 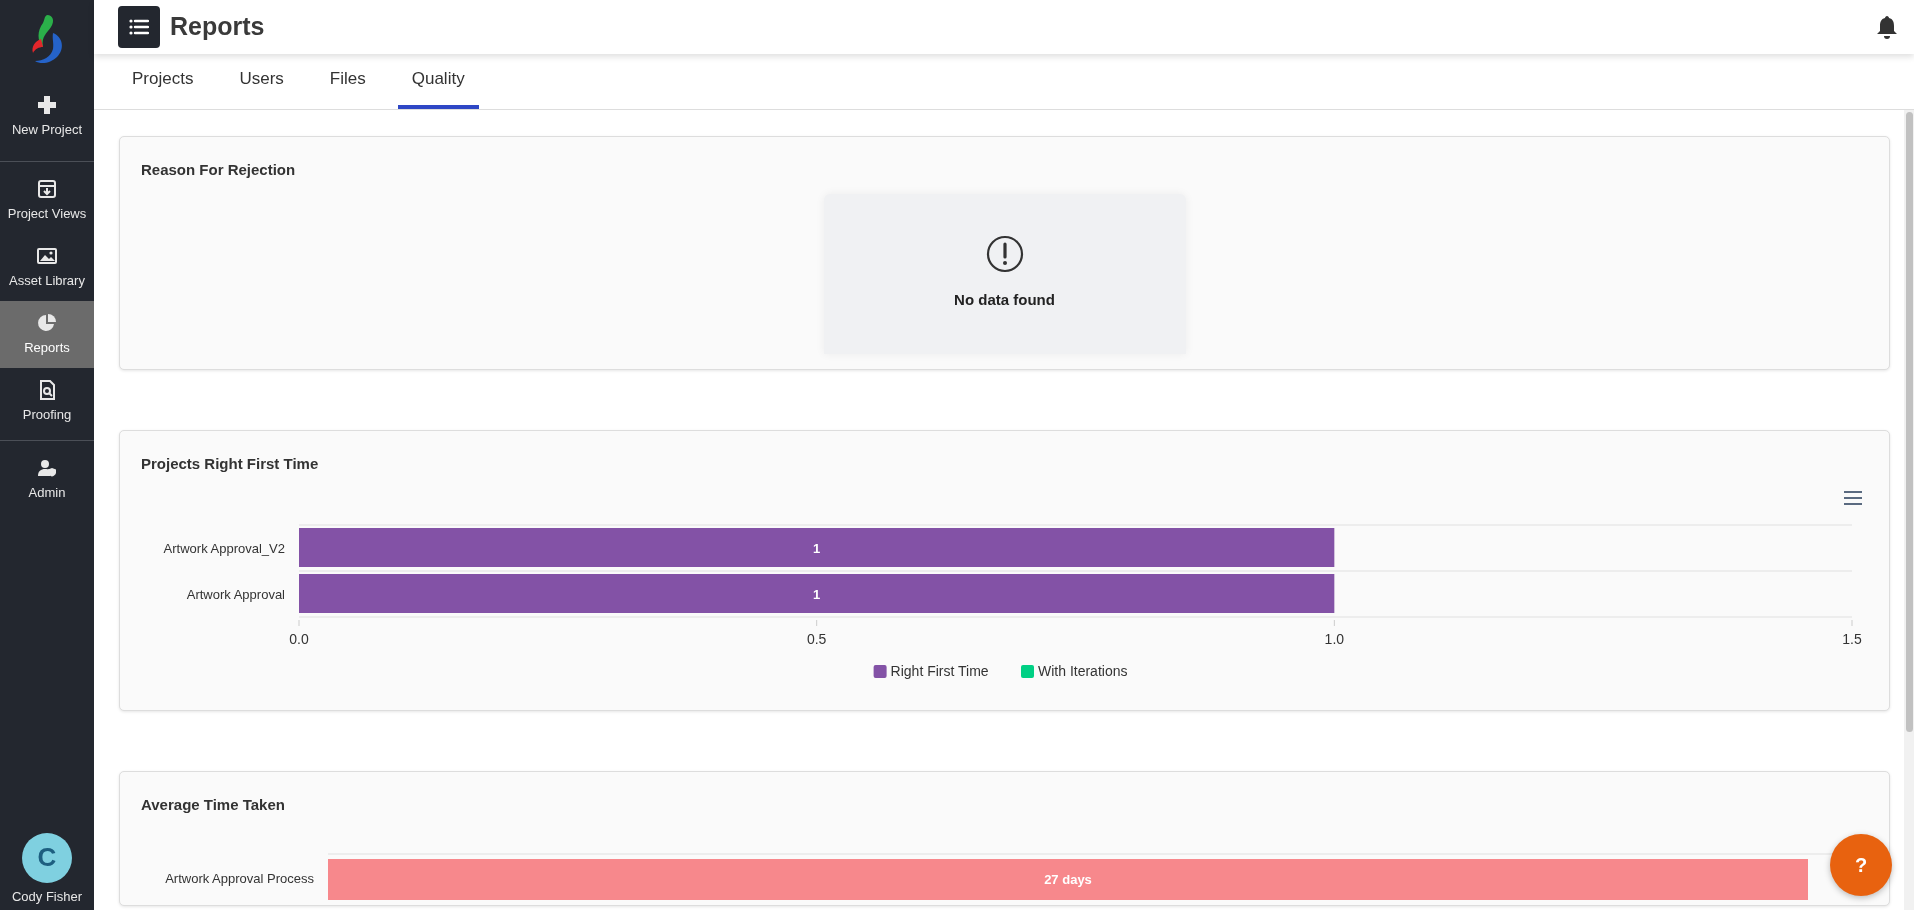 I want to click on archive-box-icon, so click(x=47, y=188).